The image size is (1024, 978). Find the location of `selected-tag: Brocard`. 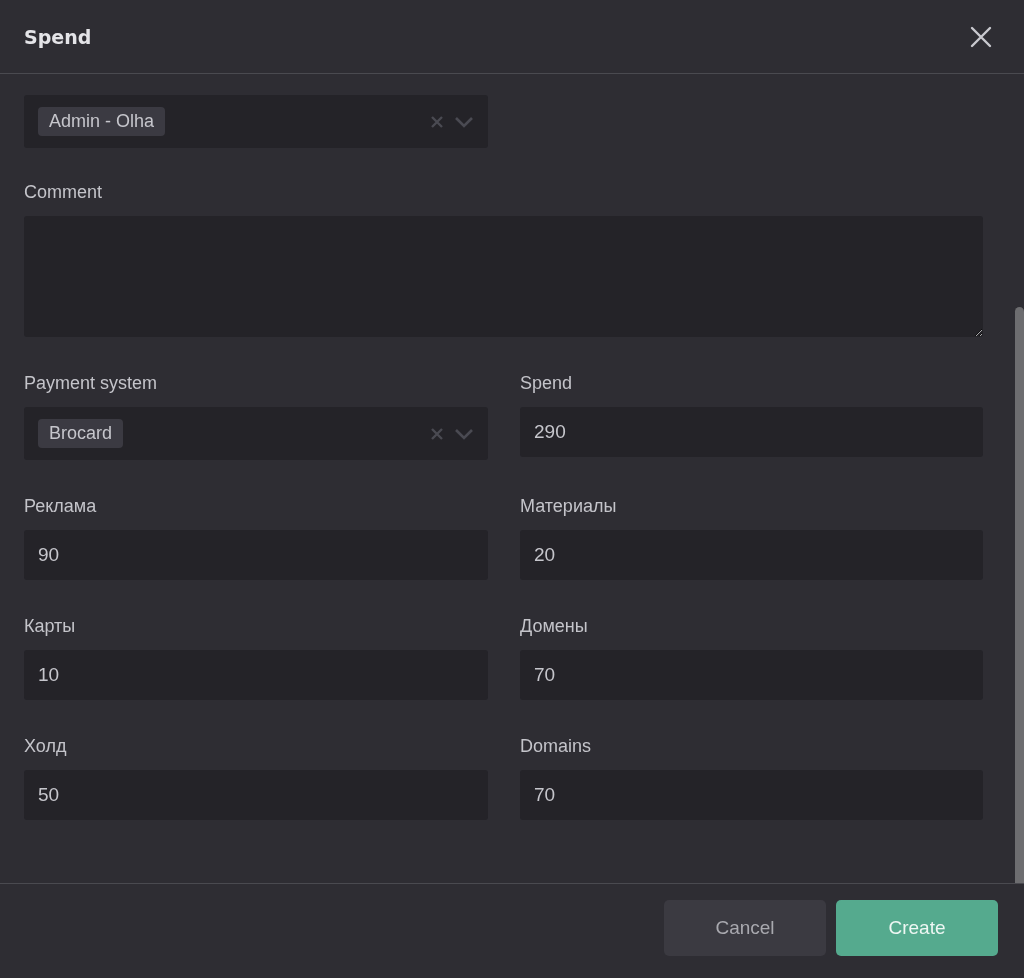

selected-tag: Brocard is located at coordinates (81, 433).